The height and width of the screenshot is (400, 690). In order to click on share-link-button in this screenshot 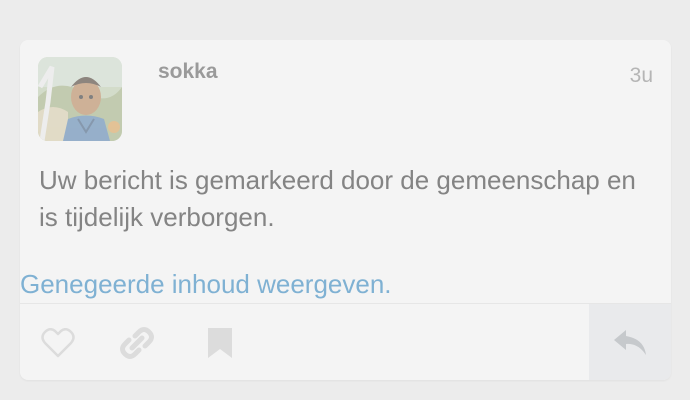, I will do `click(137, 342)`.